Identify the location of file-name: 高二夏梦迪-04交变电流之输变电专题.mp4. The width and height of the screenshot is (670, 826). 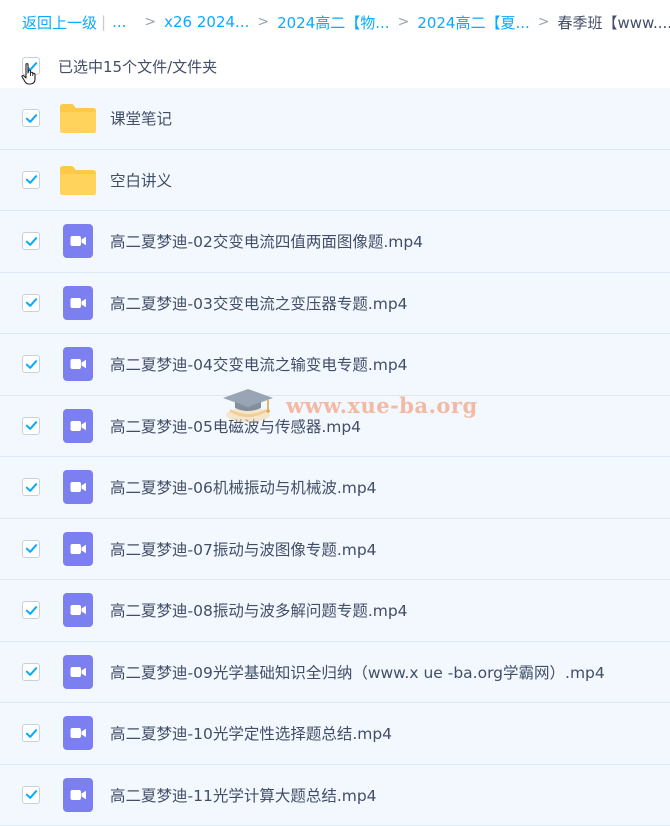
(259, 364).